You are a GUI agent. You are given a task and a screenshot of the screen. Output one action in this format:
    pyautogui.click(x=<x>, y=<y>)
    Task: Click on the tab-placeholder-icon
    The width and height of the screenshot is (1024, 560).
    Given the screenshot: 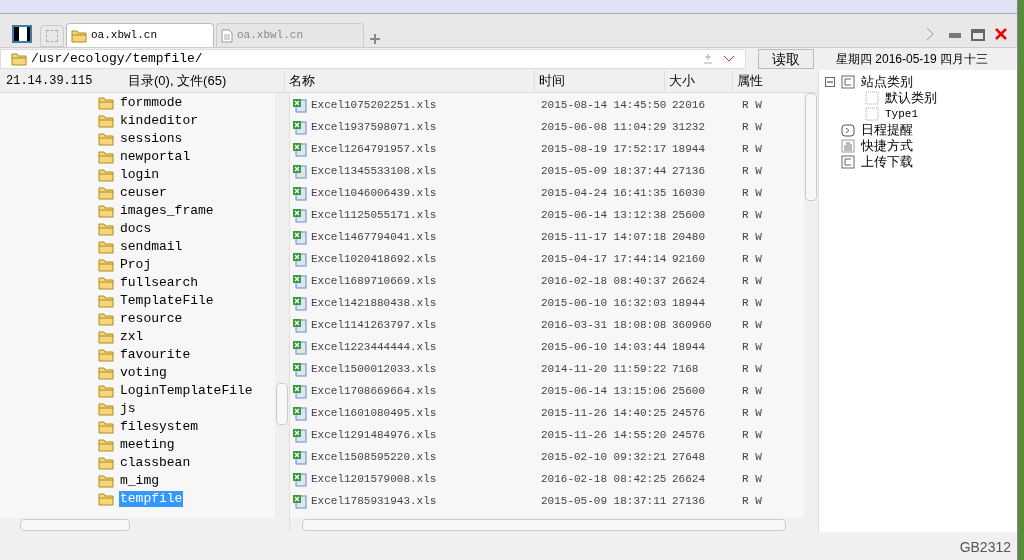 What is the action you would take?
    pyautogui.click(x=52, y=36)
    